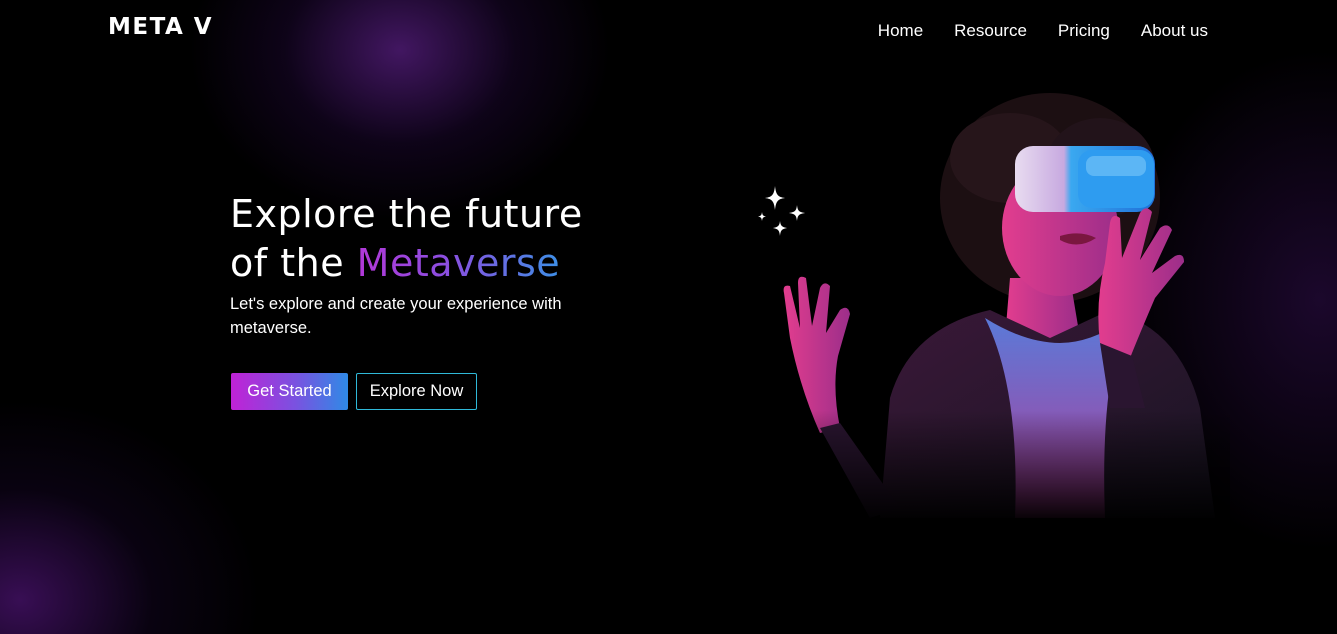 The image size is (1337, 634). I want to click on get-started-button: Get Started, so click(289, 391).